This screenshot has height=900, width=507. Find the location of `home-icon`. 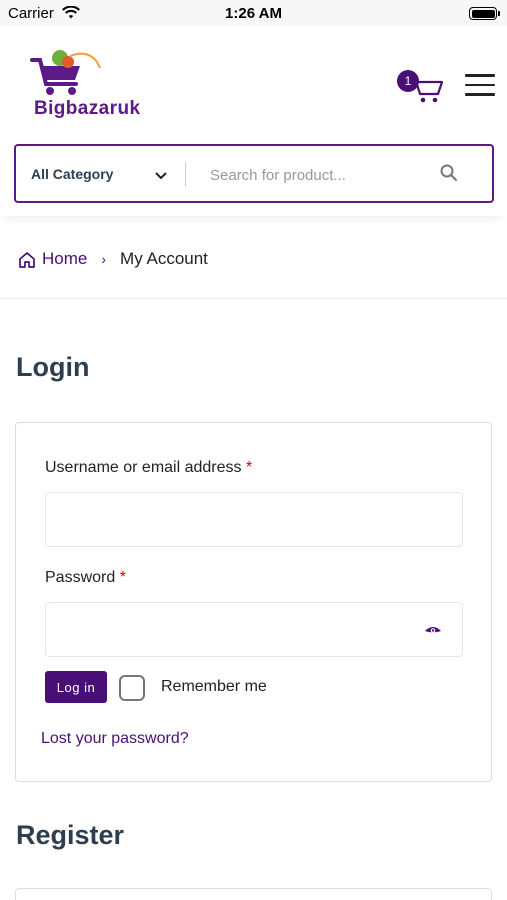

home-icon is located at coordinates (27, 259).